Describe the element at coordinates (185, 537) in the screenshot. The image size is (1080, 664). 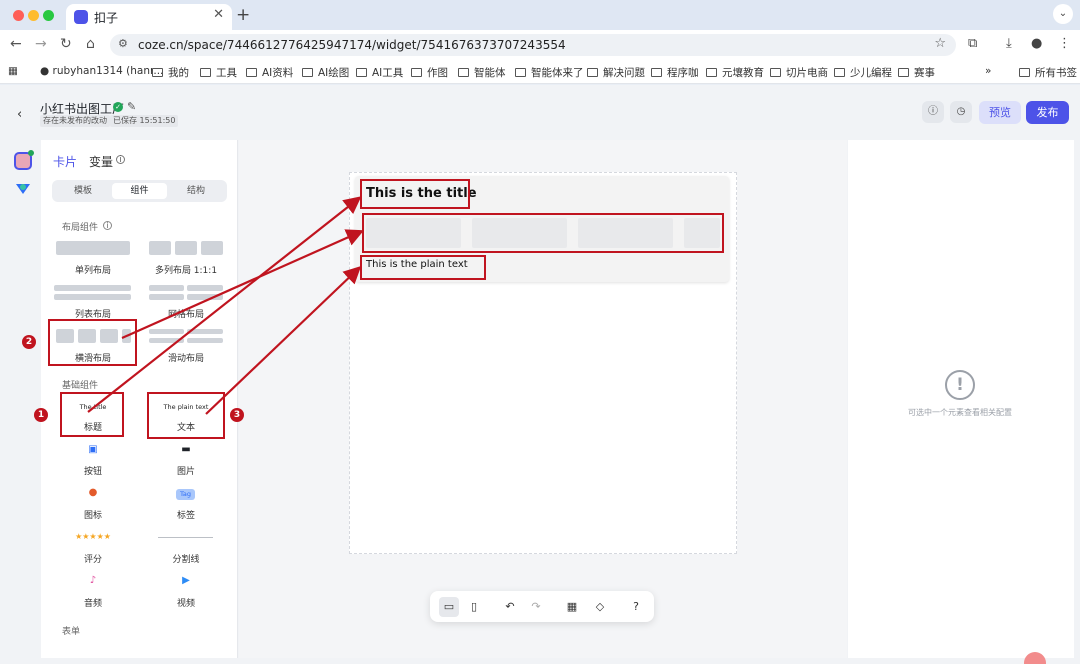
I see `divider-preview` at that location.